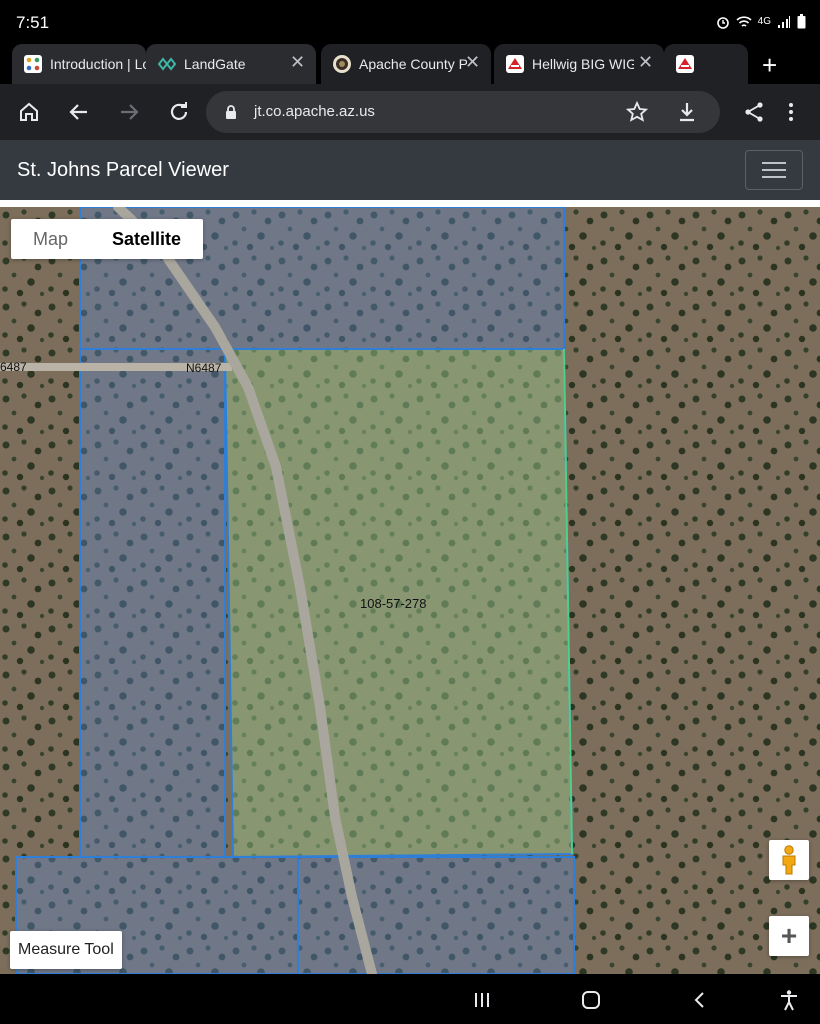 Image resolution: width=820 pixels, height=1024 pixels. I want to click on network-type: 4G, so click(764, 21).